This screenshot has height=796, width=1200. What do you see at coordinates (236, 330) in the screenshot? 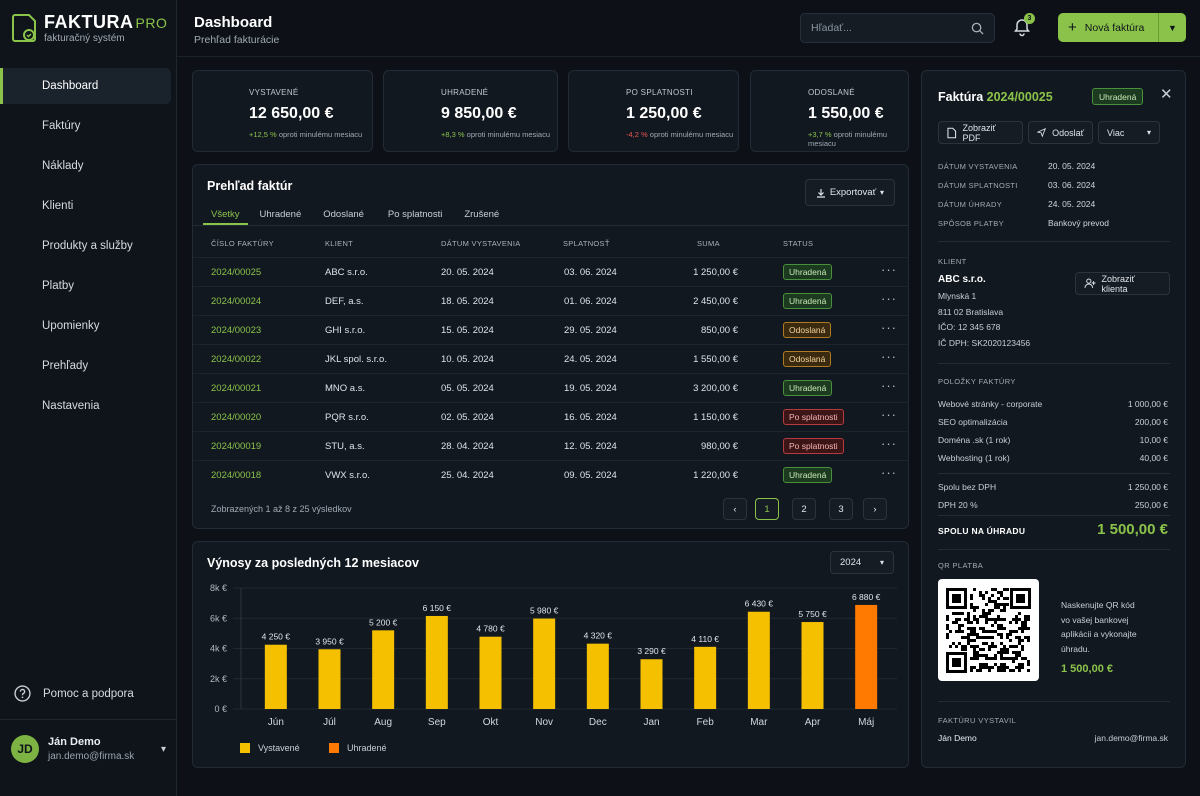
I see `invoice-number-cell: 2024/00023` at bounding box center [236, 330].